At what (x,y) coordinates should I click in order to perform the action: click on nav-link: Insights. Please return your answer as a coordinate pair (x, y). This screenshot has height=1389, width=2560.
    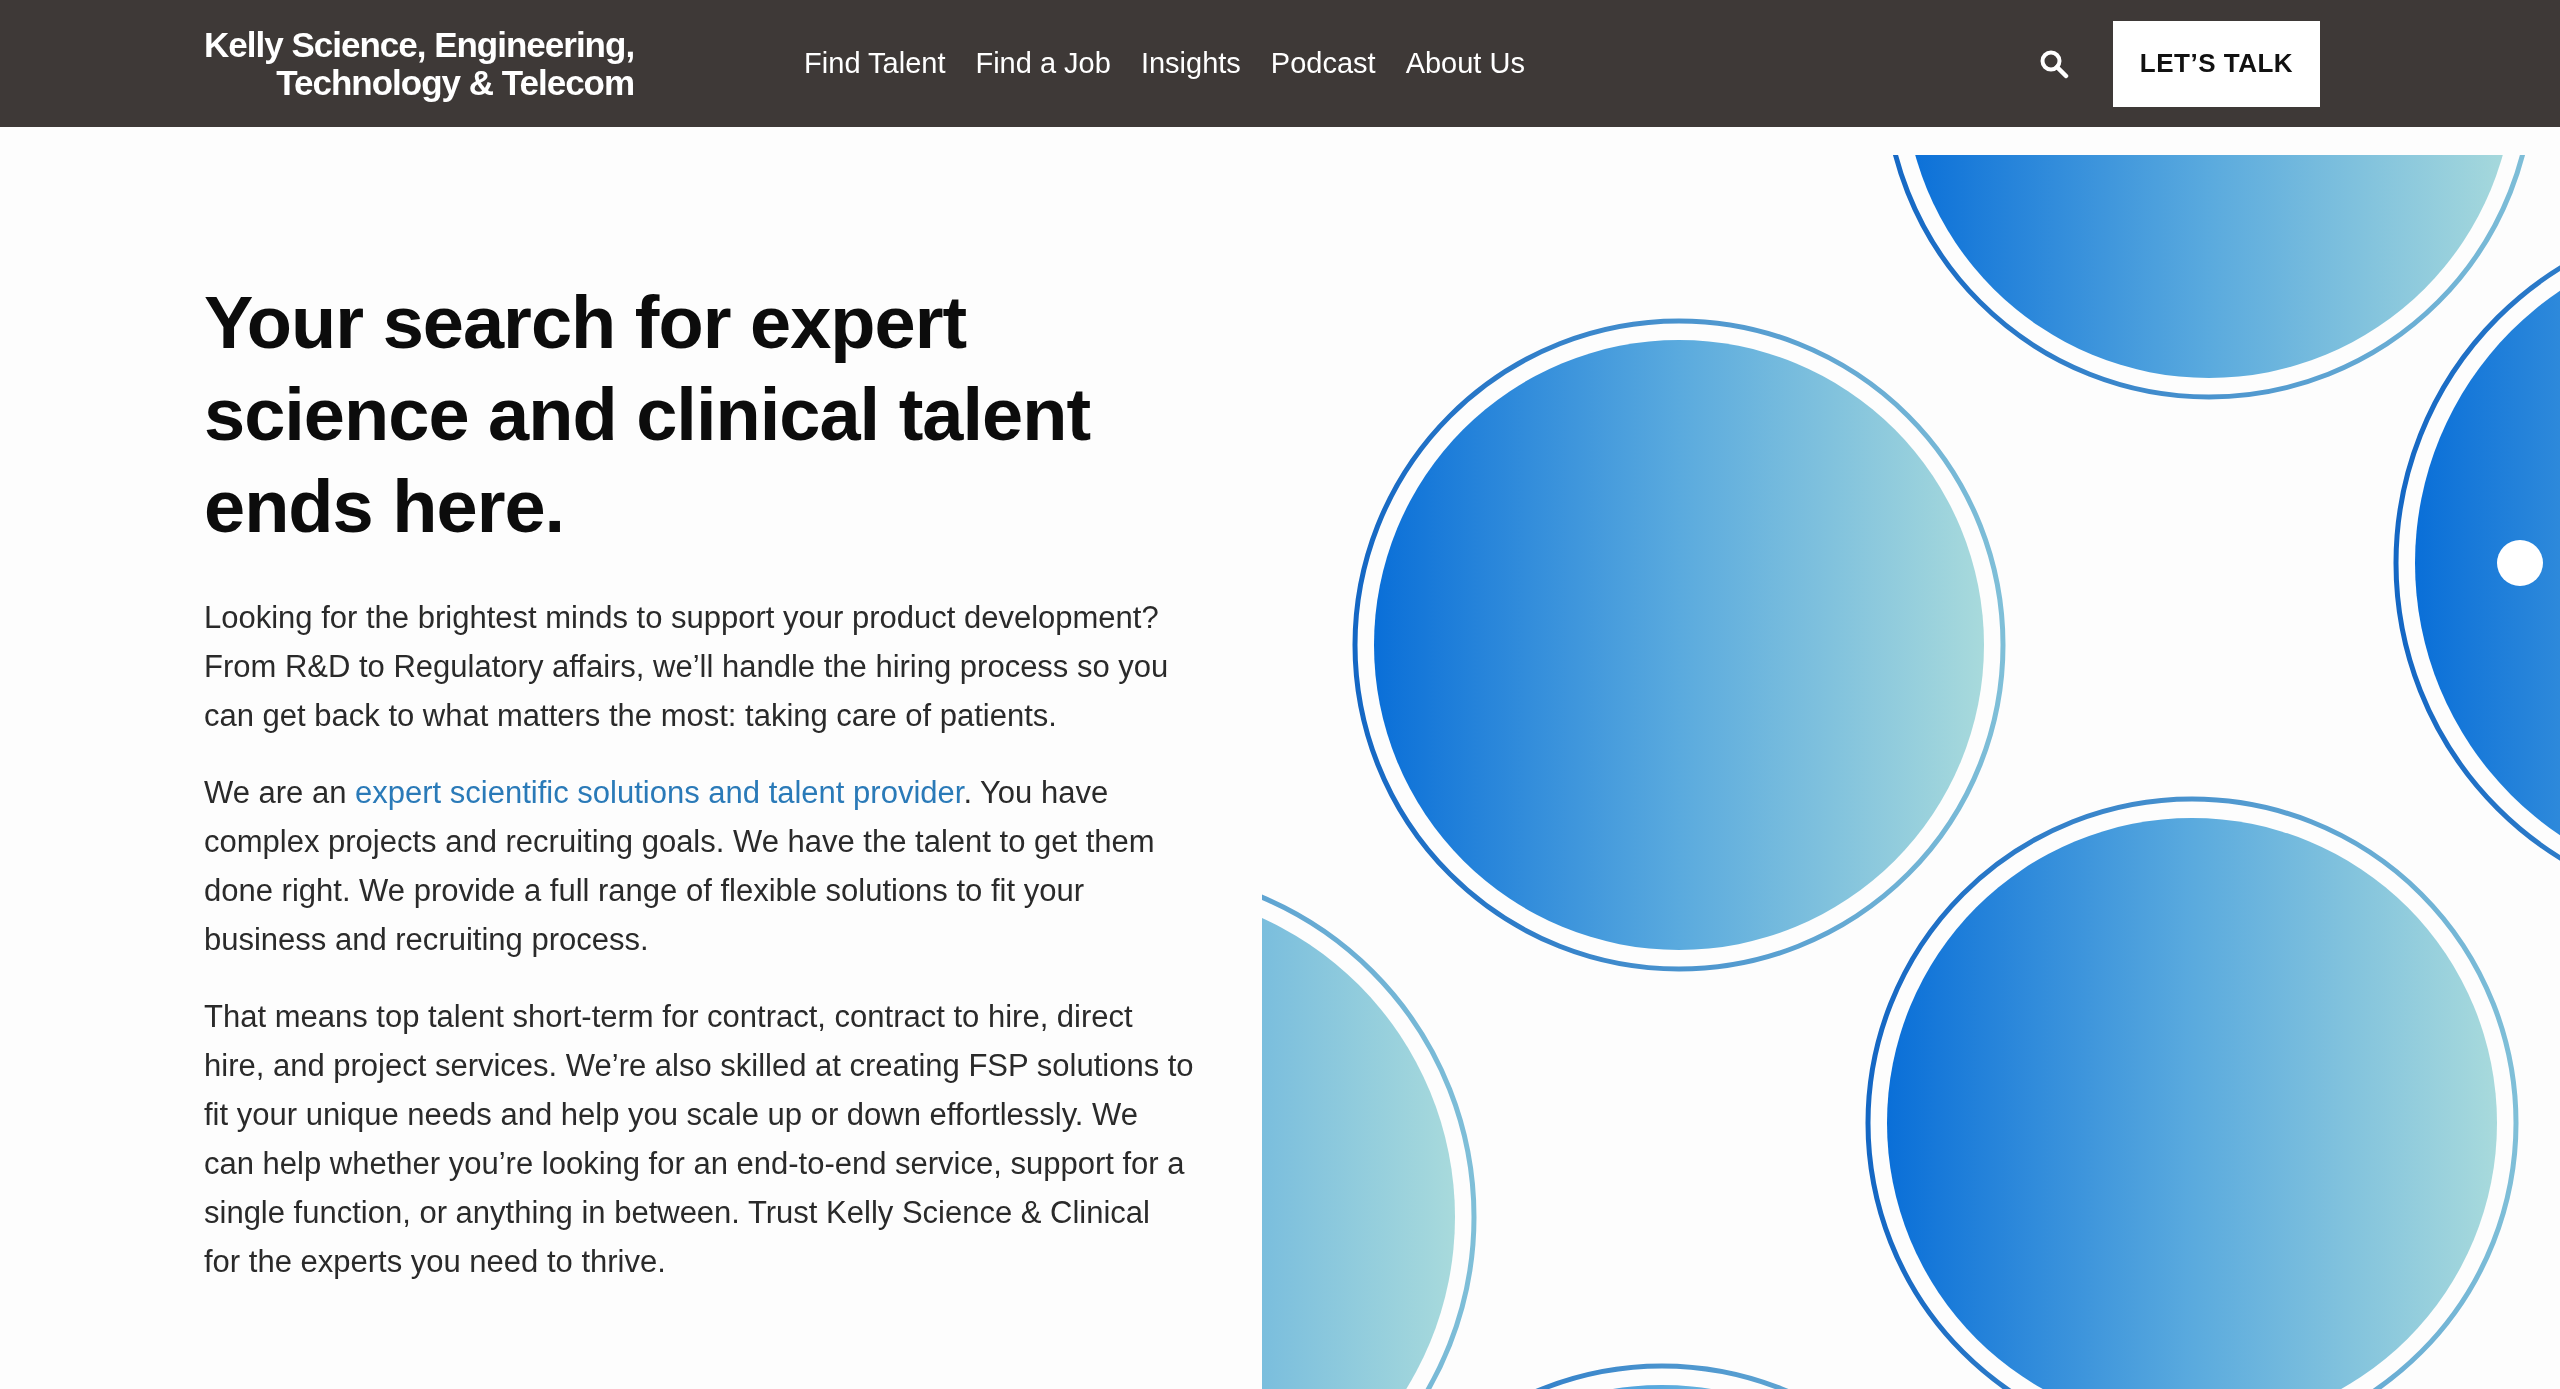
    Looking at the image, I should click on (1190, 63).